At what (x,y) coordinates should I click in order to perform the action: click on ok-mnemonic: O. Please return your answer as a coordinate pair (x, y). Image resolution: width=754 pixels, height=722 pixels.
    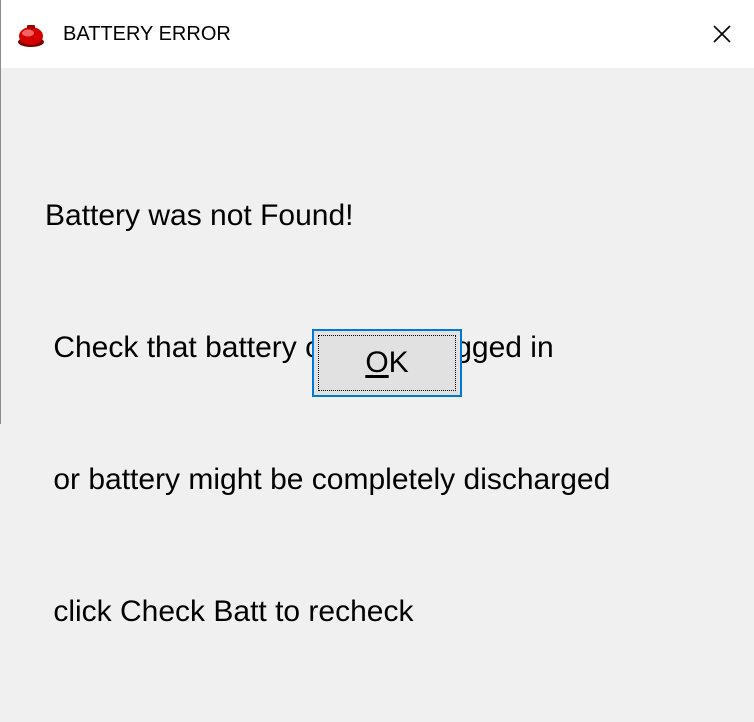
    Looking at the image, I should click on (377, 362).